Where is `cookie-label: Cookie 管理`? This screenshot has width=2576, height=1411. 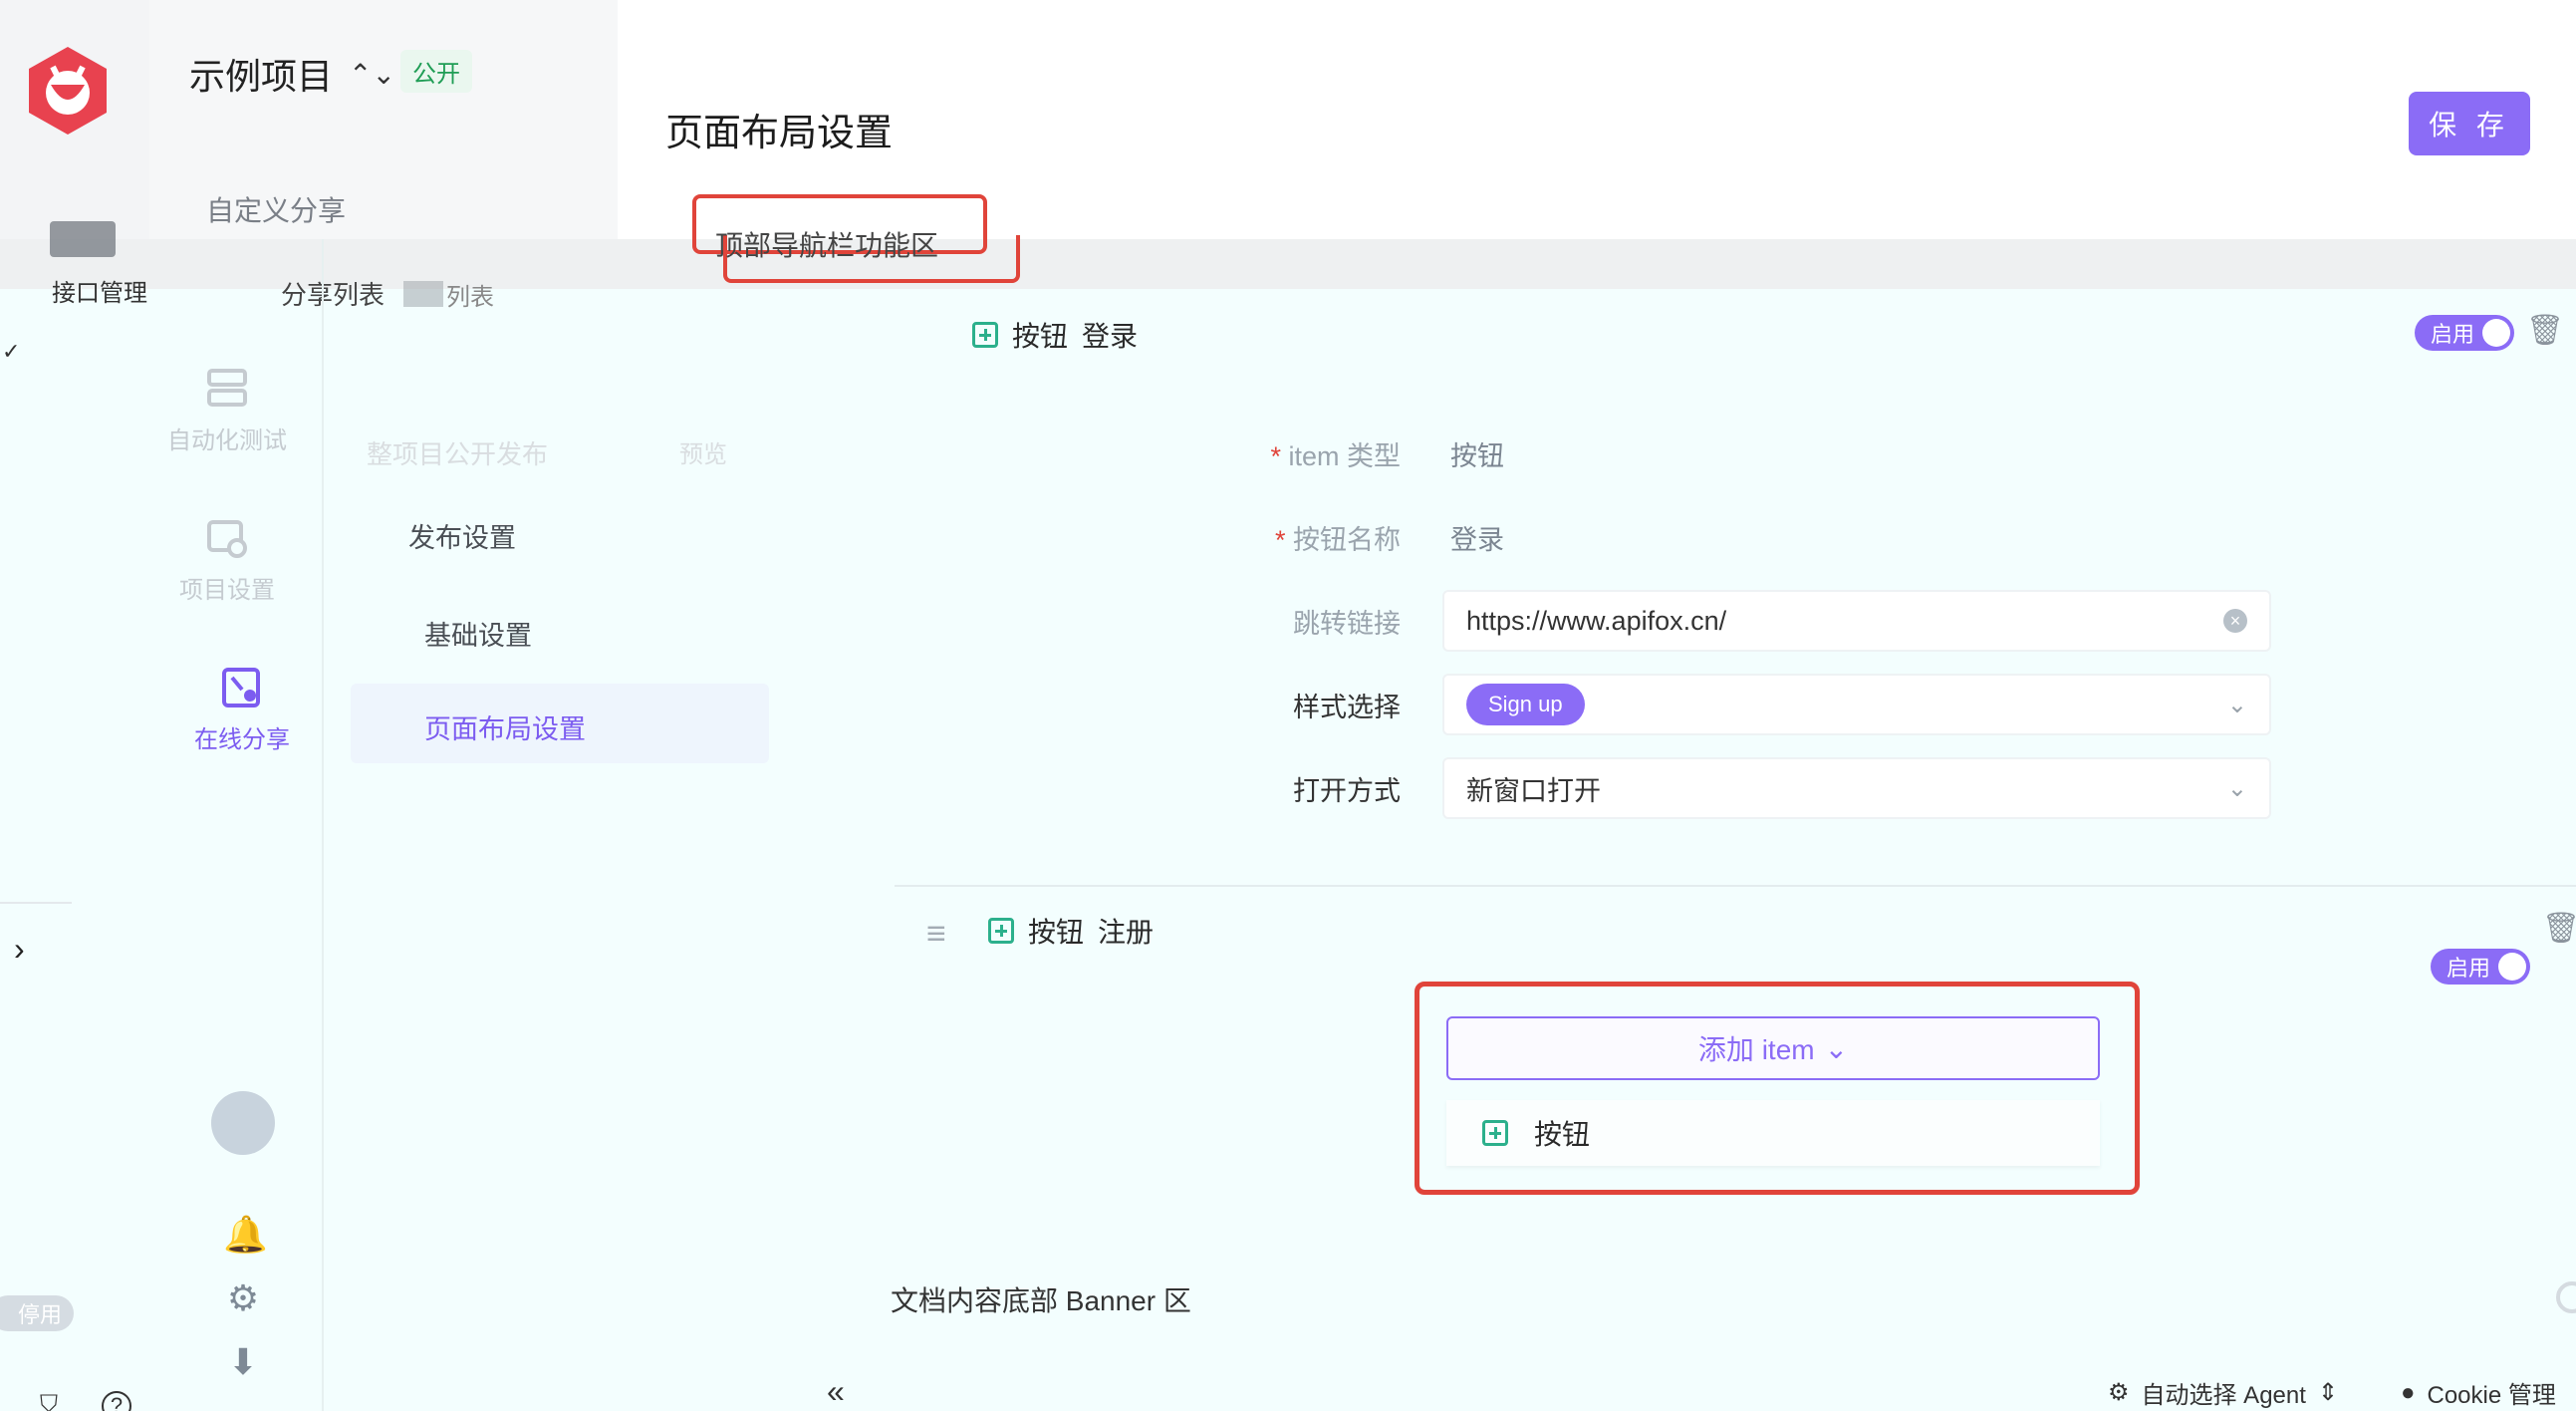
cookie-label: Cookie 管理 is located at coordinates (2491, 1395).